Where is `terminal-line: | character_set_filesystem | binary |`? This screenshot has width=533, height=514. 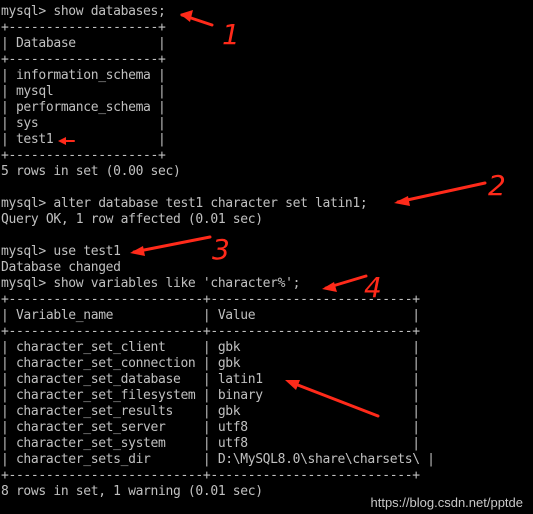
terminal-line: | character_set_filesystem | binary | is located at coordinates (210, 395).